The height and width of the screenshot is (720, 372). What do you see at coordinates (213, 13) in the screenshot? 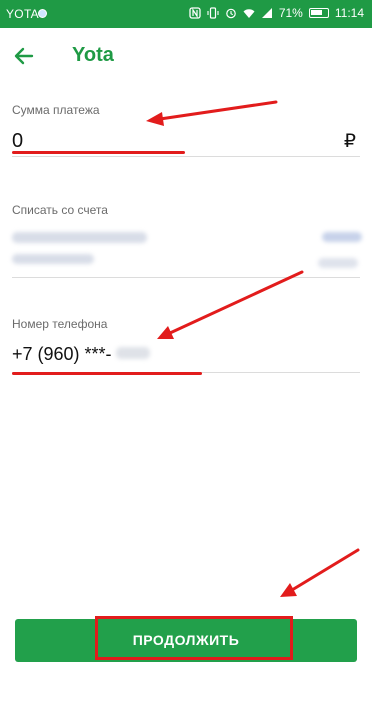
I see `vibrate-icon` at bounding box center [213, 13].